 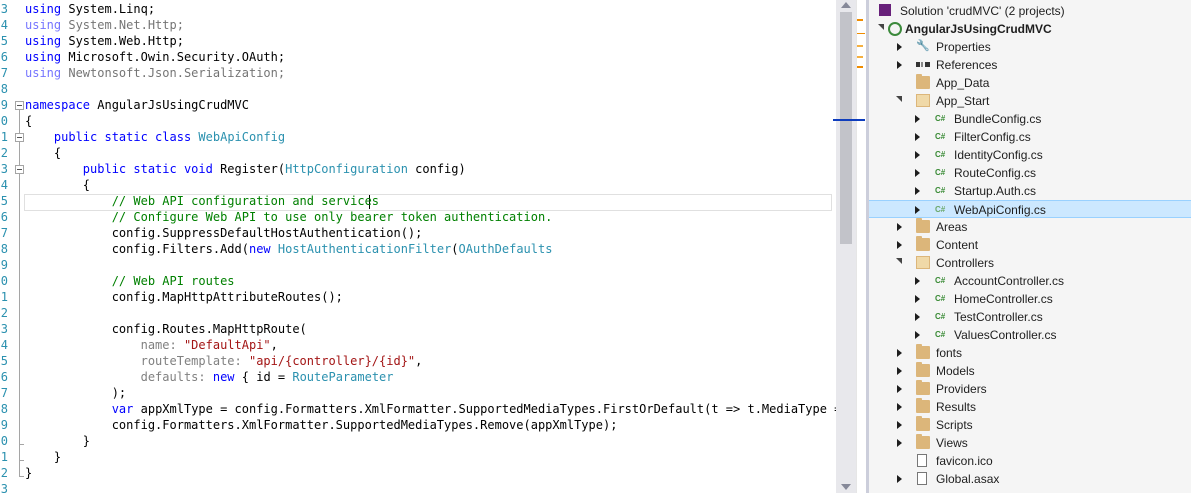 I want to click on scrollbar-thumb, so click(x=846, y=128).